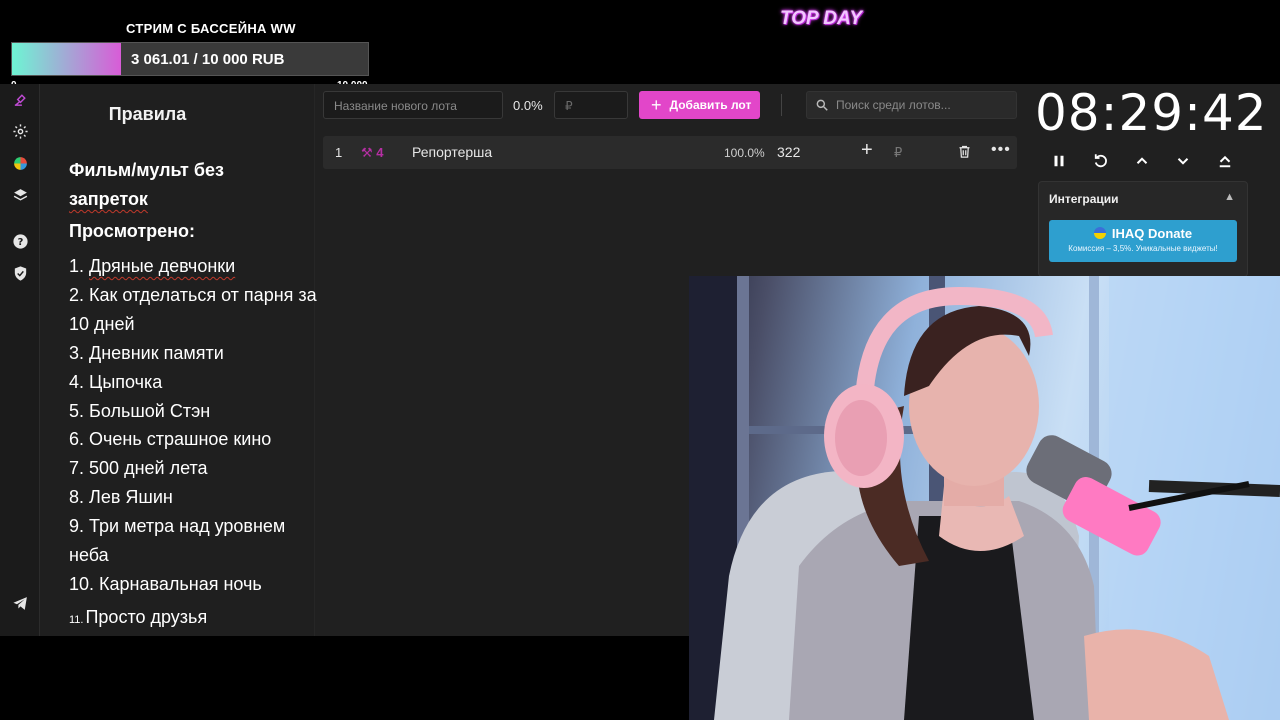 The image size is (1280, 720). I want to click on auction-timer: 08:29:42, so click(1151, 113).